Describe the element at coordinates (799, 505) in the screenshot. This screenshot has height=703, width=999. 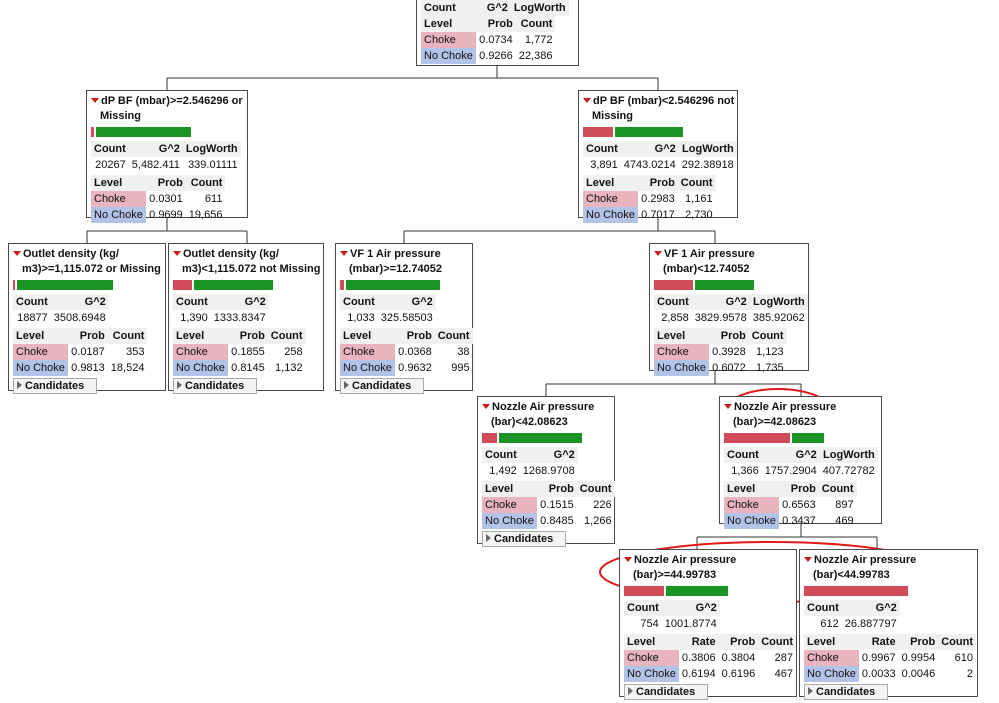
I see `choke-prob: 0.6563` at that location.